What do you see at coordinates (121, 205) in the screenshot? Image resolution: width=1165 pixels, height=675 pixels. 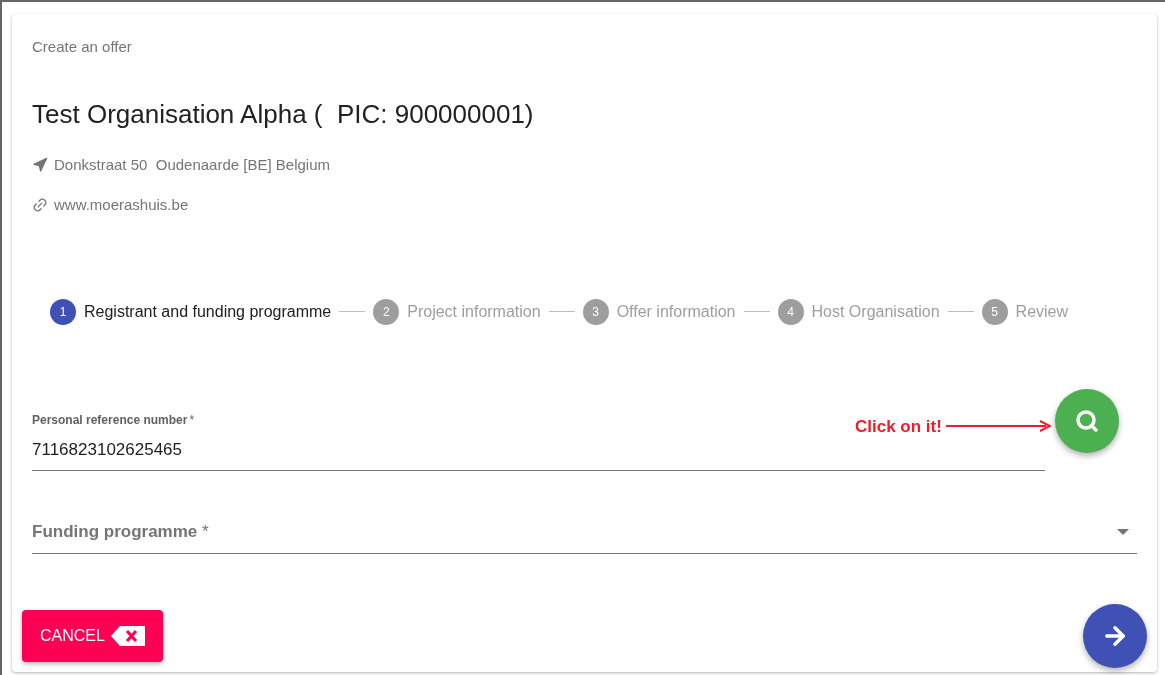 I see `website-link: www.moerashuis.be` at bounding box center [121, 205].